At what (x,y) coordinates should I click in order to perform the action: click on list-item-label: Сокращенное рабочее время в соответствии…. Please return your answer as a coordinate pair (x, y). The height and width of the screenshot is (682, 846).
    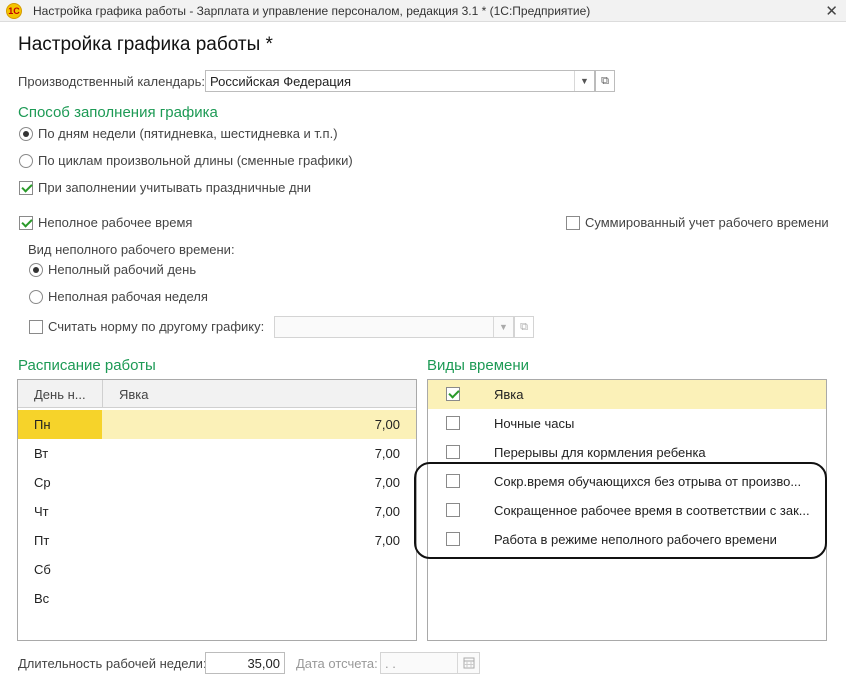
    Looking at the image, I should click on (652, 510).